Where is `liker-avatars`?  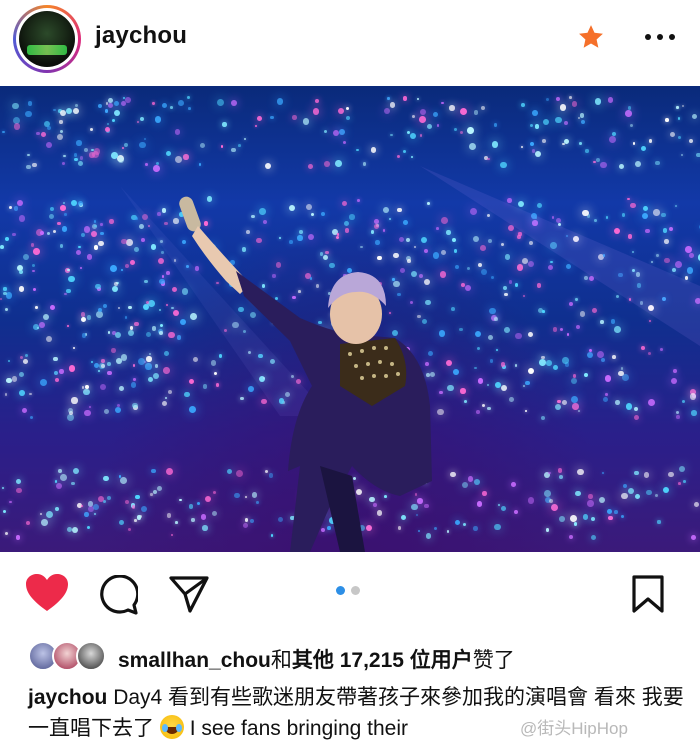 liker-avatars is located at coordinates (68, 657).